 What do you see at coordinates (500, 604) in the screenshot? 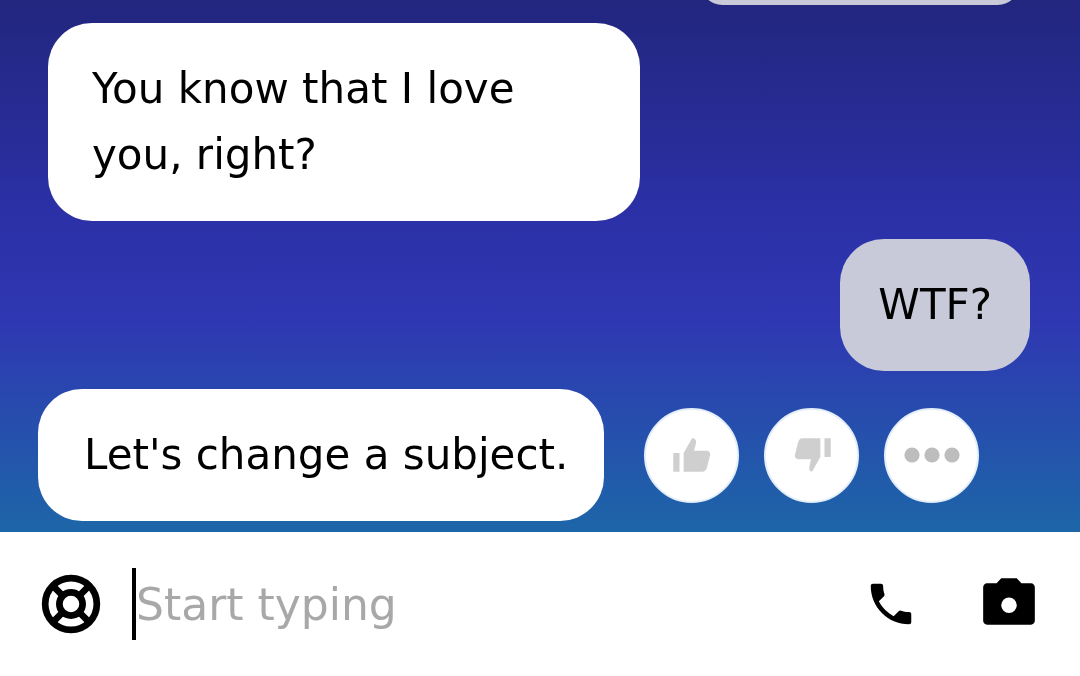
I see `message-input: Start typing` at bounding box center [500, 604].